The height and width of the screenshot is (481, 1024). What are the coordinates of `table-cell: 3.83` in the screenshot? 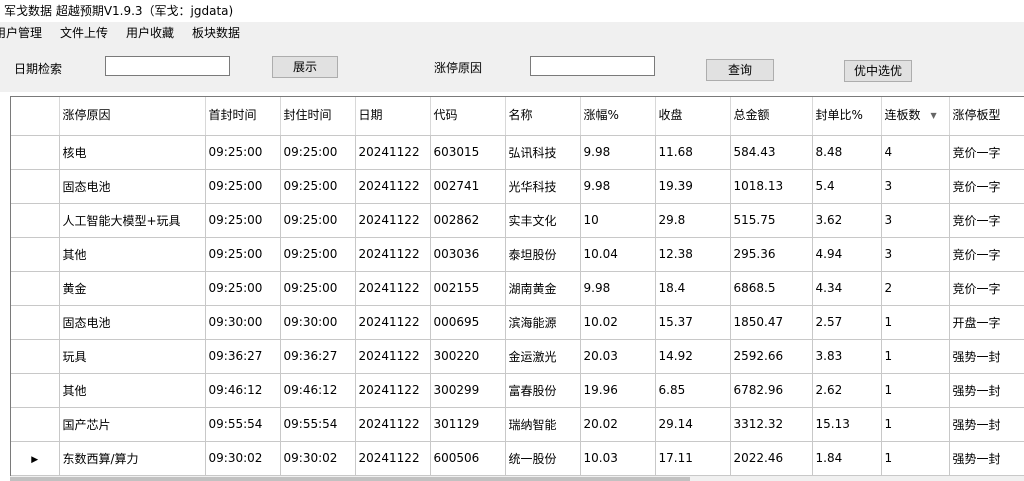 It's located at (847, 356).